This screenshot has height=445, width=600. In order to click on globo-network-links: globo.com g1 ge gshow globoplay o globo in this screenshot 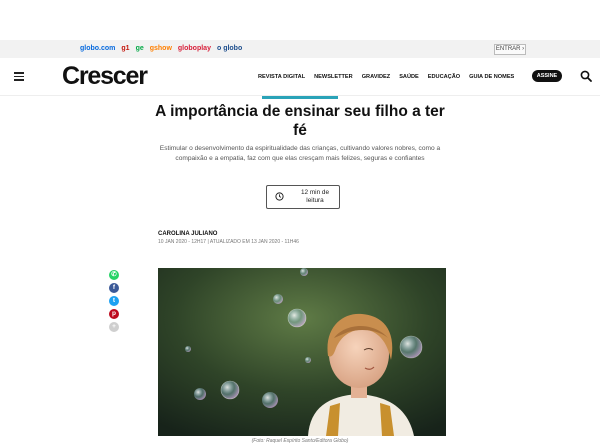, I will do `click(161, 49)`.